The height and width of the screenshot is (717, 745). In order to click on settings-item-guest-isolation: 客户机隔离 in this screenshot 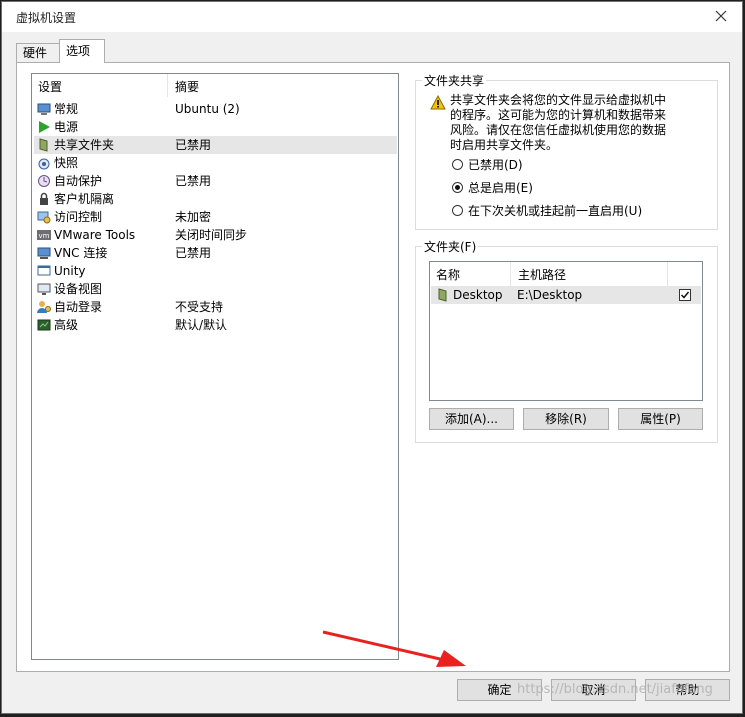, I will do `click(215, 199)`.